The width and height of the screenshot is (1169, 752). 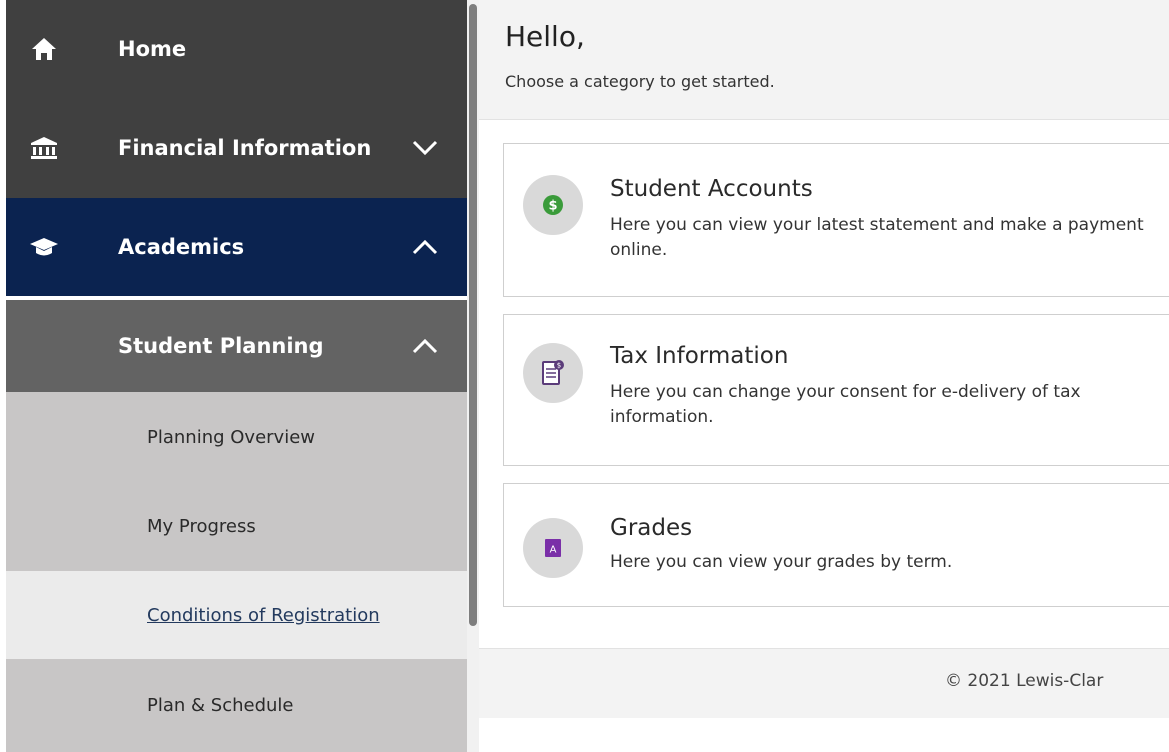 I want to click on sidebar-item-label: Academics, so click(x=181, y=247).